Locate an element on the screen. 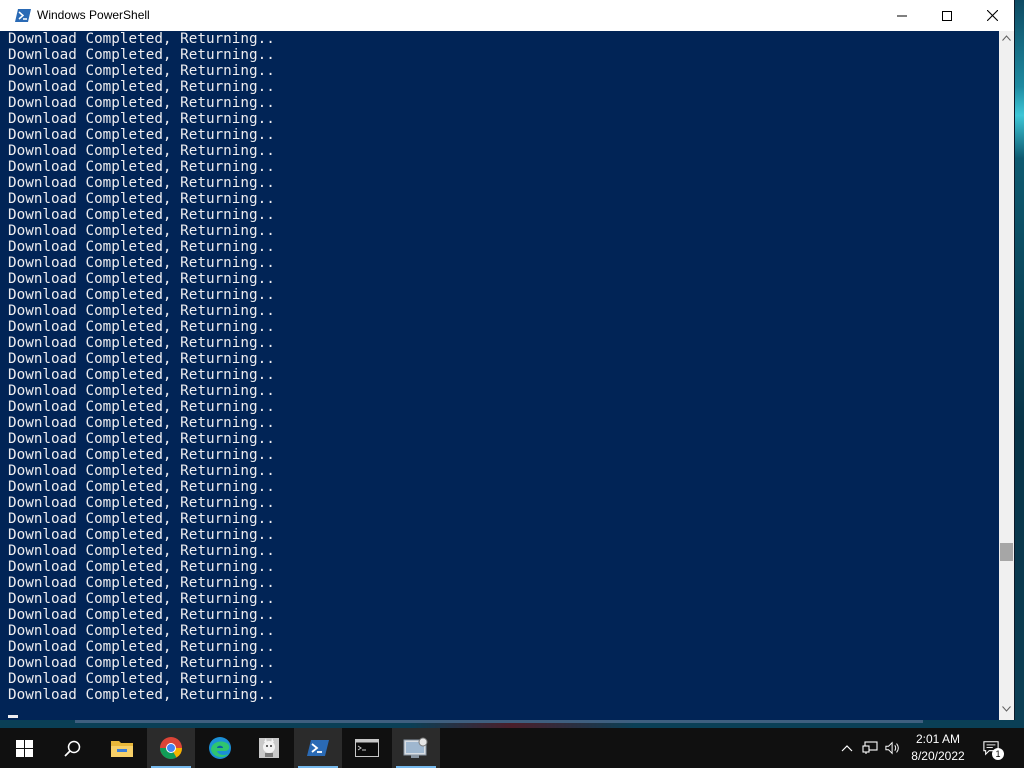 The width and height of the screenshot is (1024, 768). folder-icon is located at coordinates (122, 749).